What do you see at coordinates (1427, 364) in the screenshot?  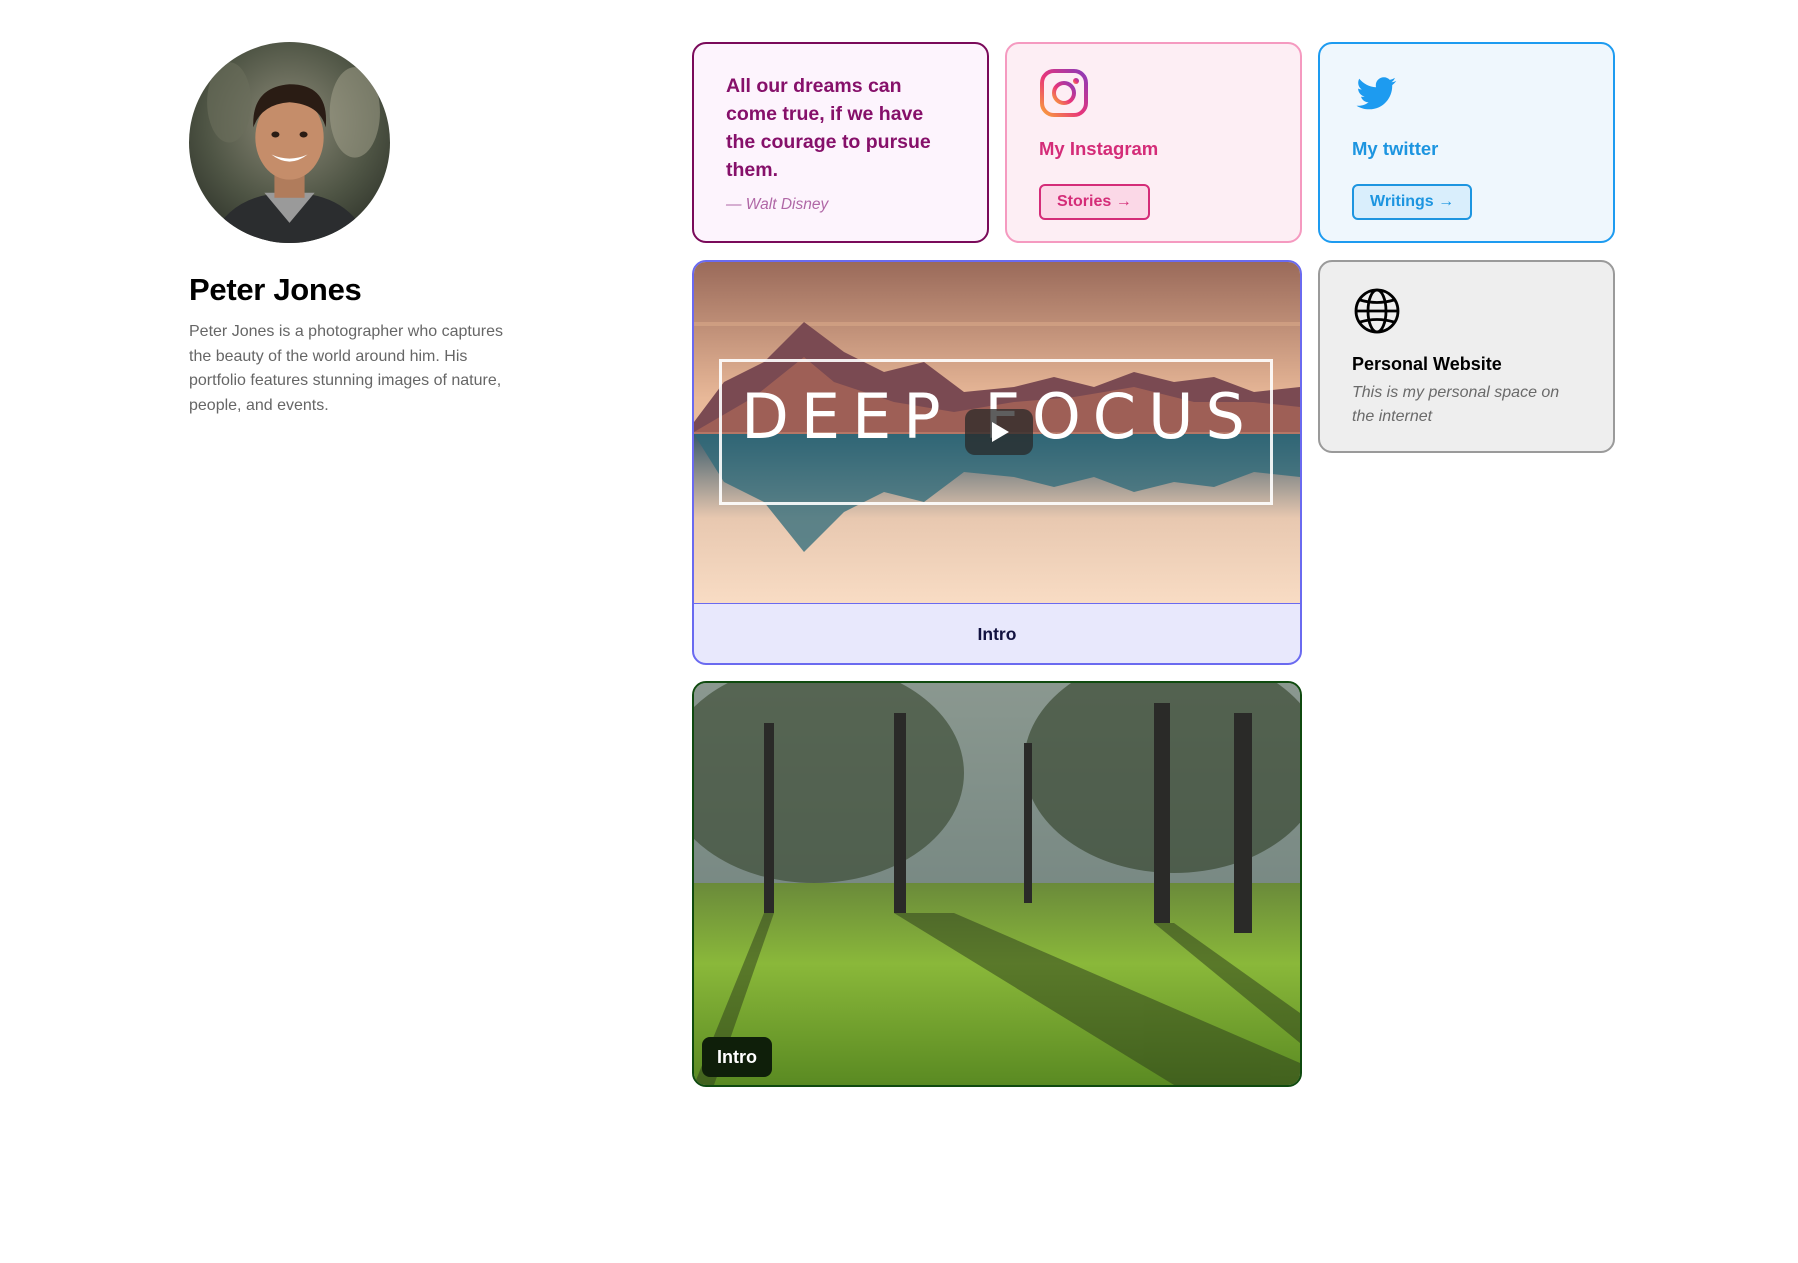 I see `personal-website-title: Personal Website` at bounding box center [1427, 364].